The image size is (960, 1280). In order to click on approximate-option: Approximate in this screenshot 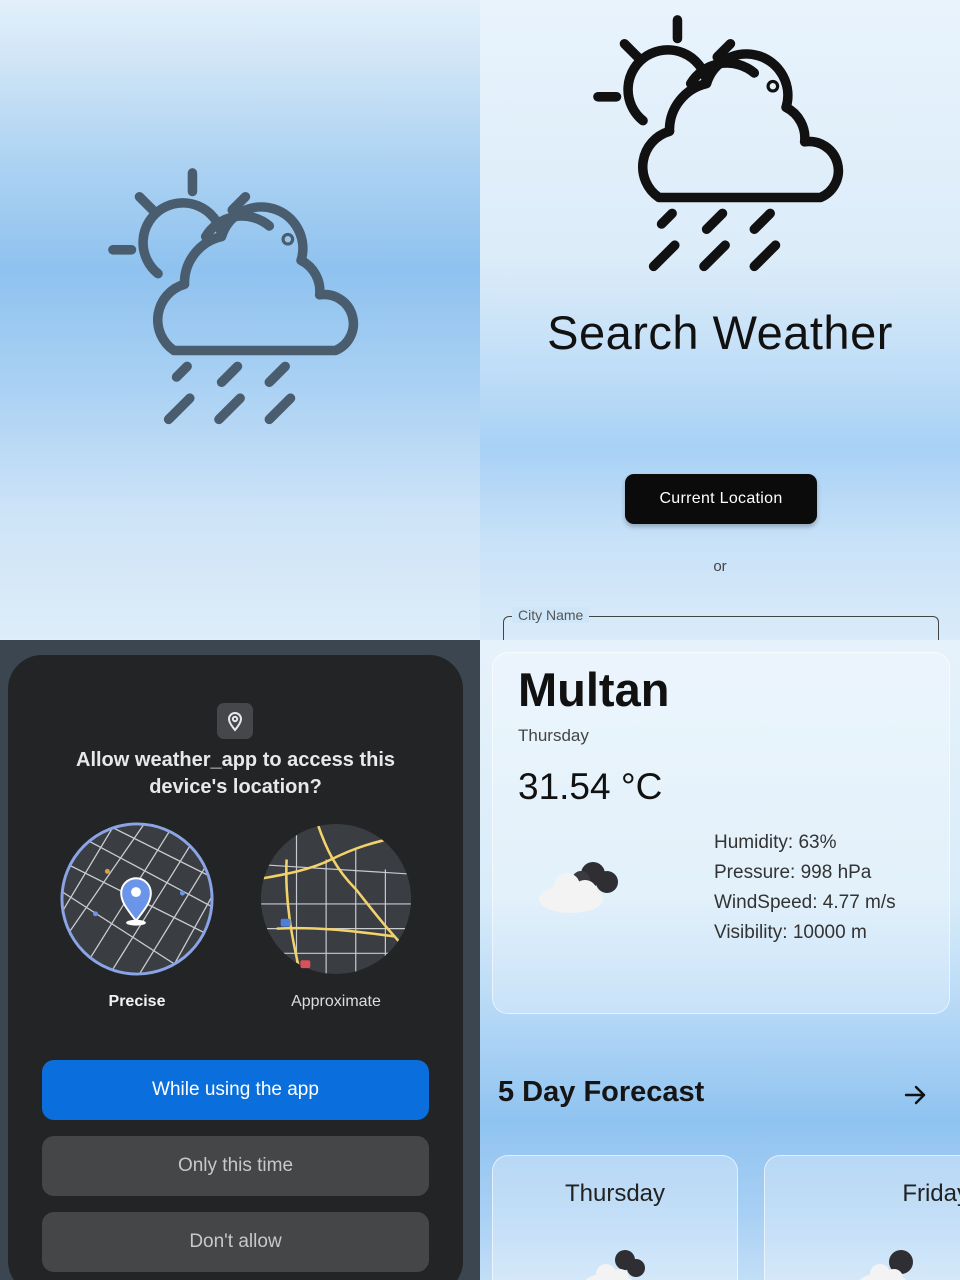, I will do `click(336, 915)`.